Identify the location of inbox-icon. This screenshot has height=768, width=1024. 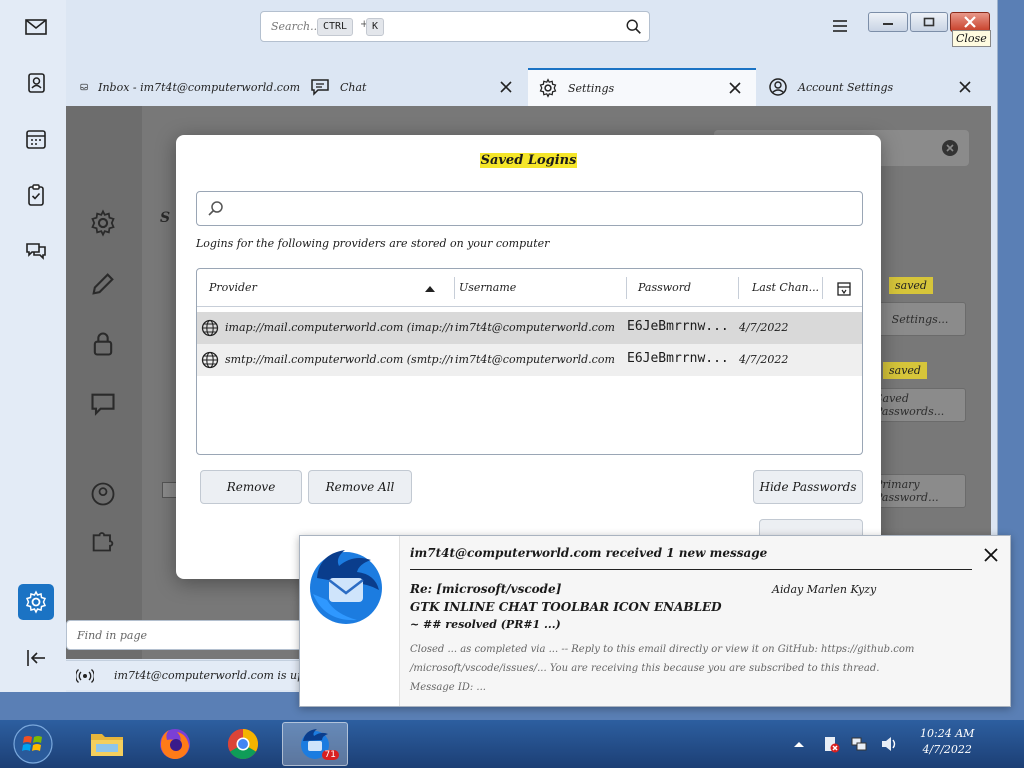
(84, 87).